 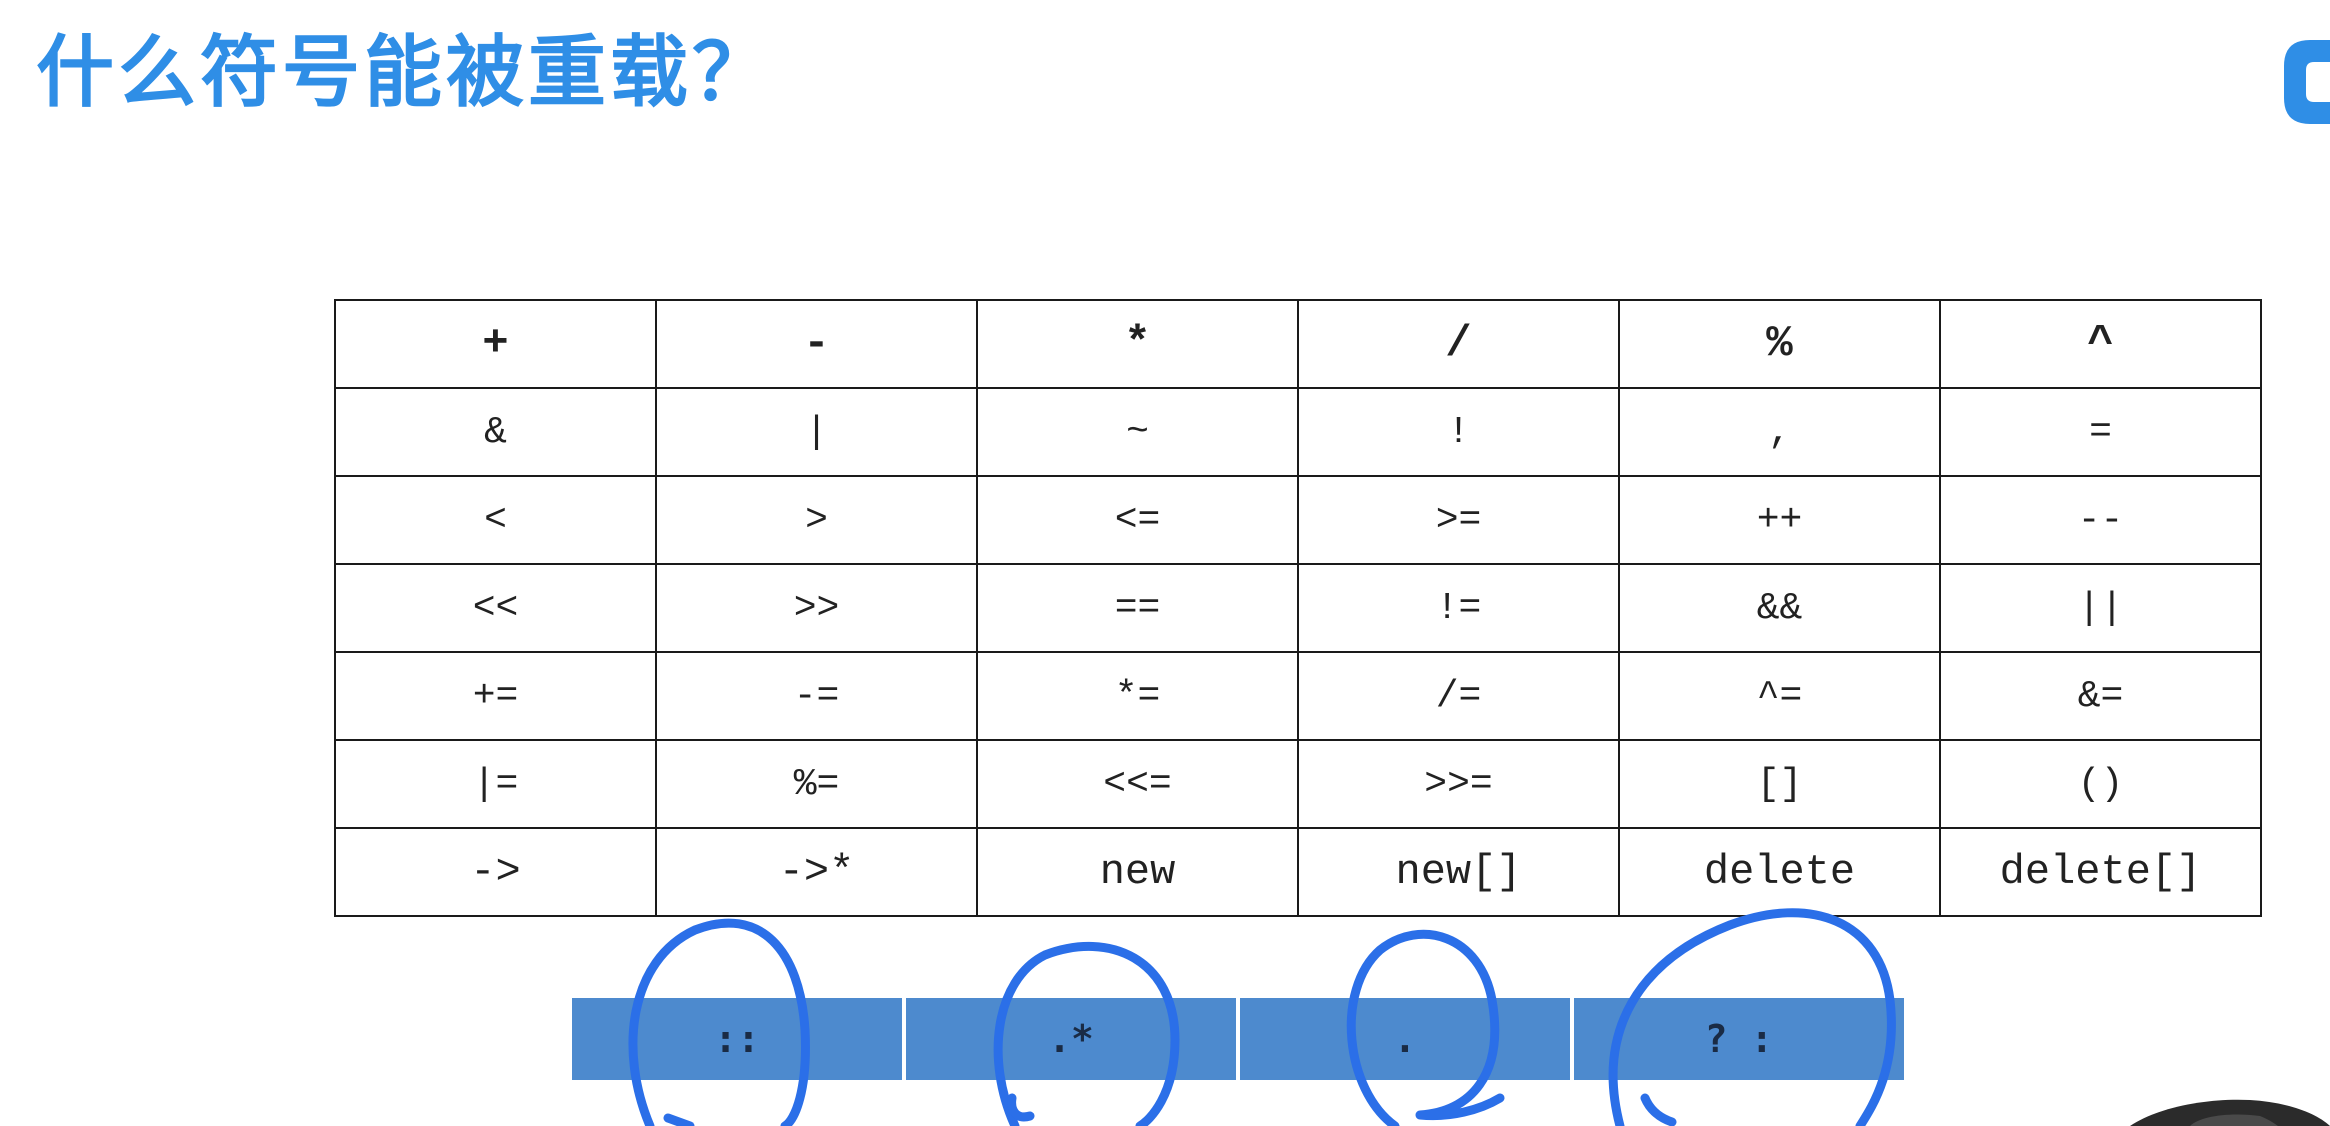 I want to click on operator-cell: |=, so click(x=495, y=784).